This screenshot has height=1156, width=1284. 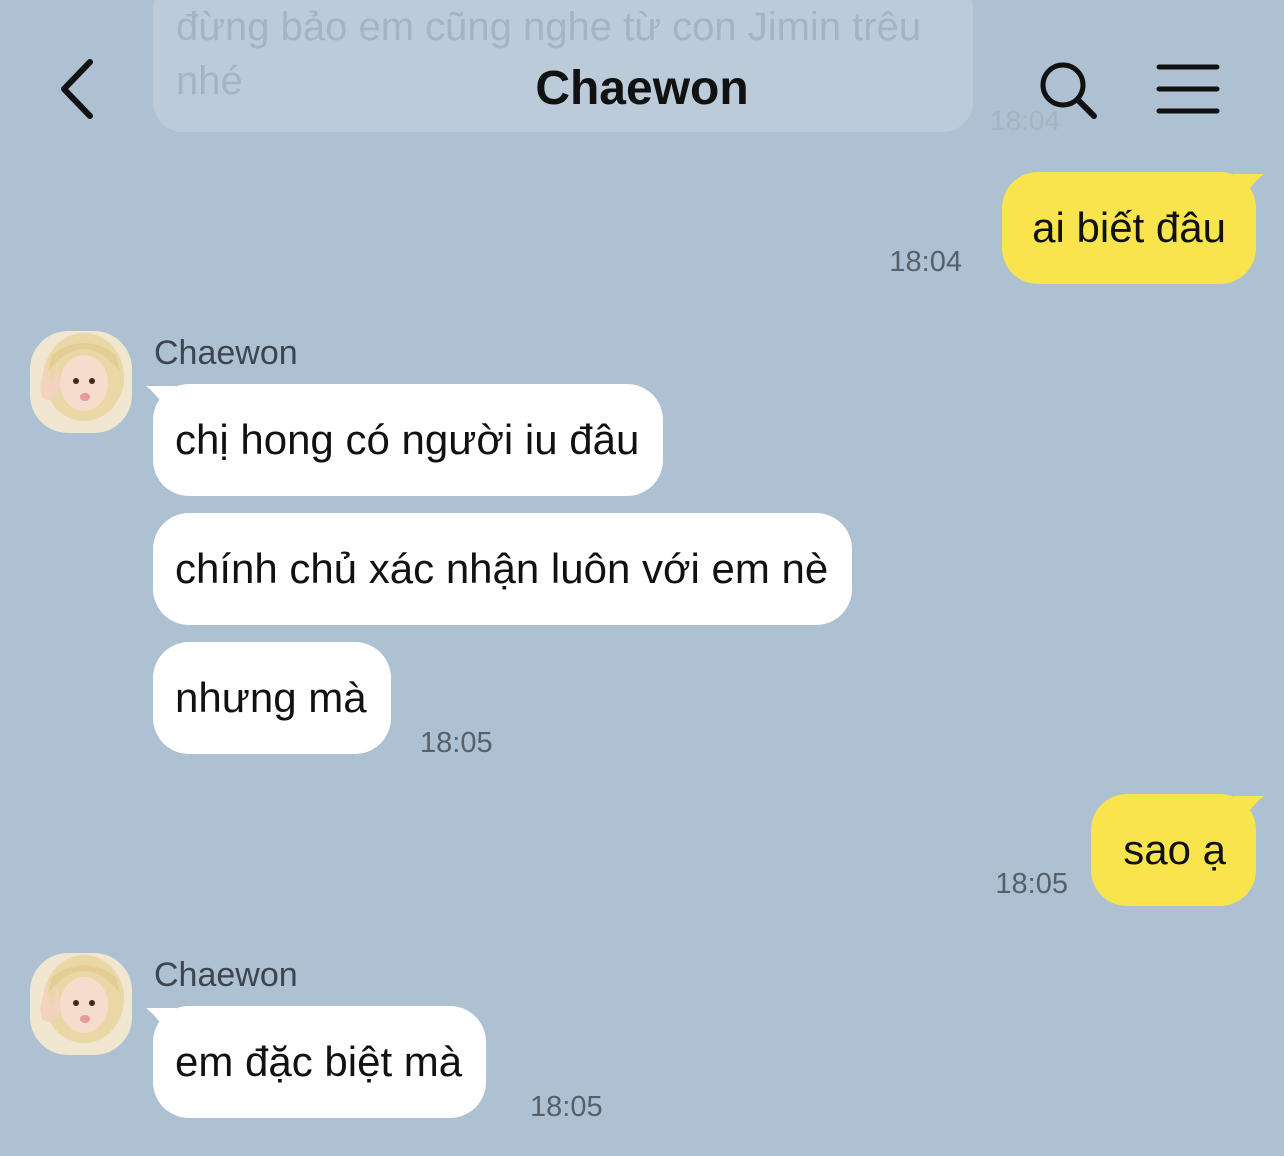 What do you see at coordinates (272, 698) in the screenshot?
I see `incoming-message-bubble: nhưng mà` at bounding box center [272, 698].